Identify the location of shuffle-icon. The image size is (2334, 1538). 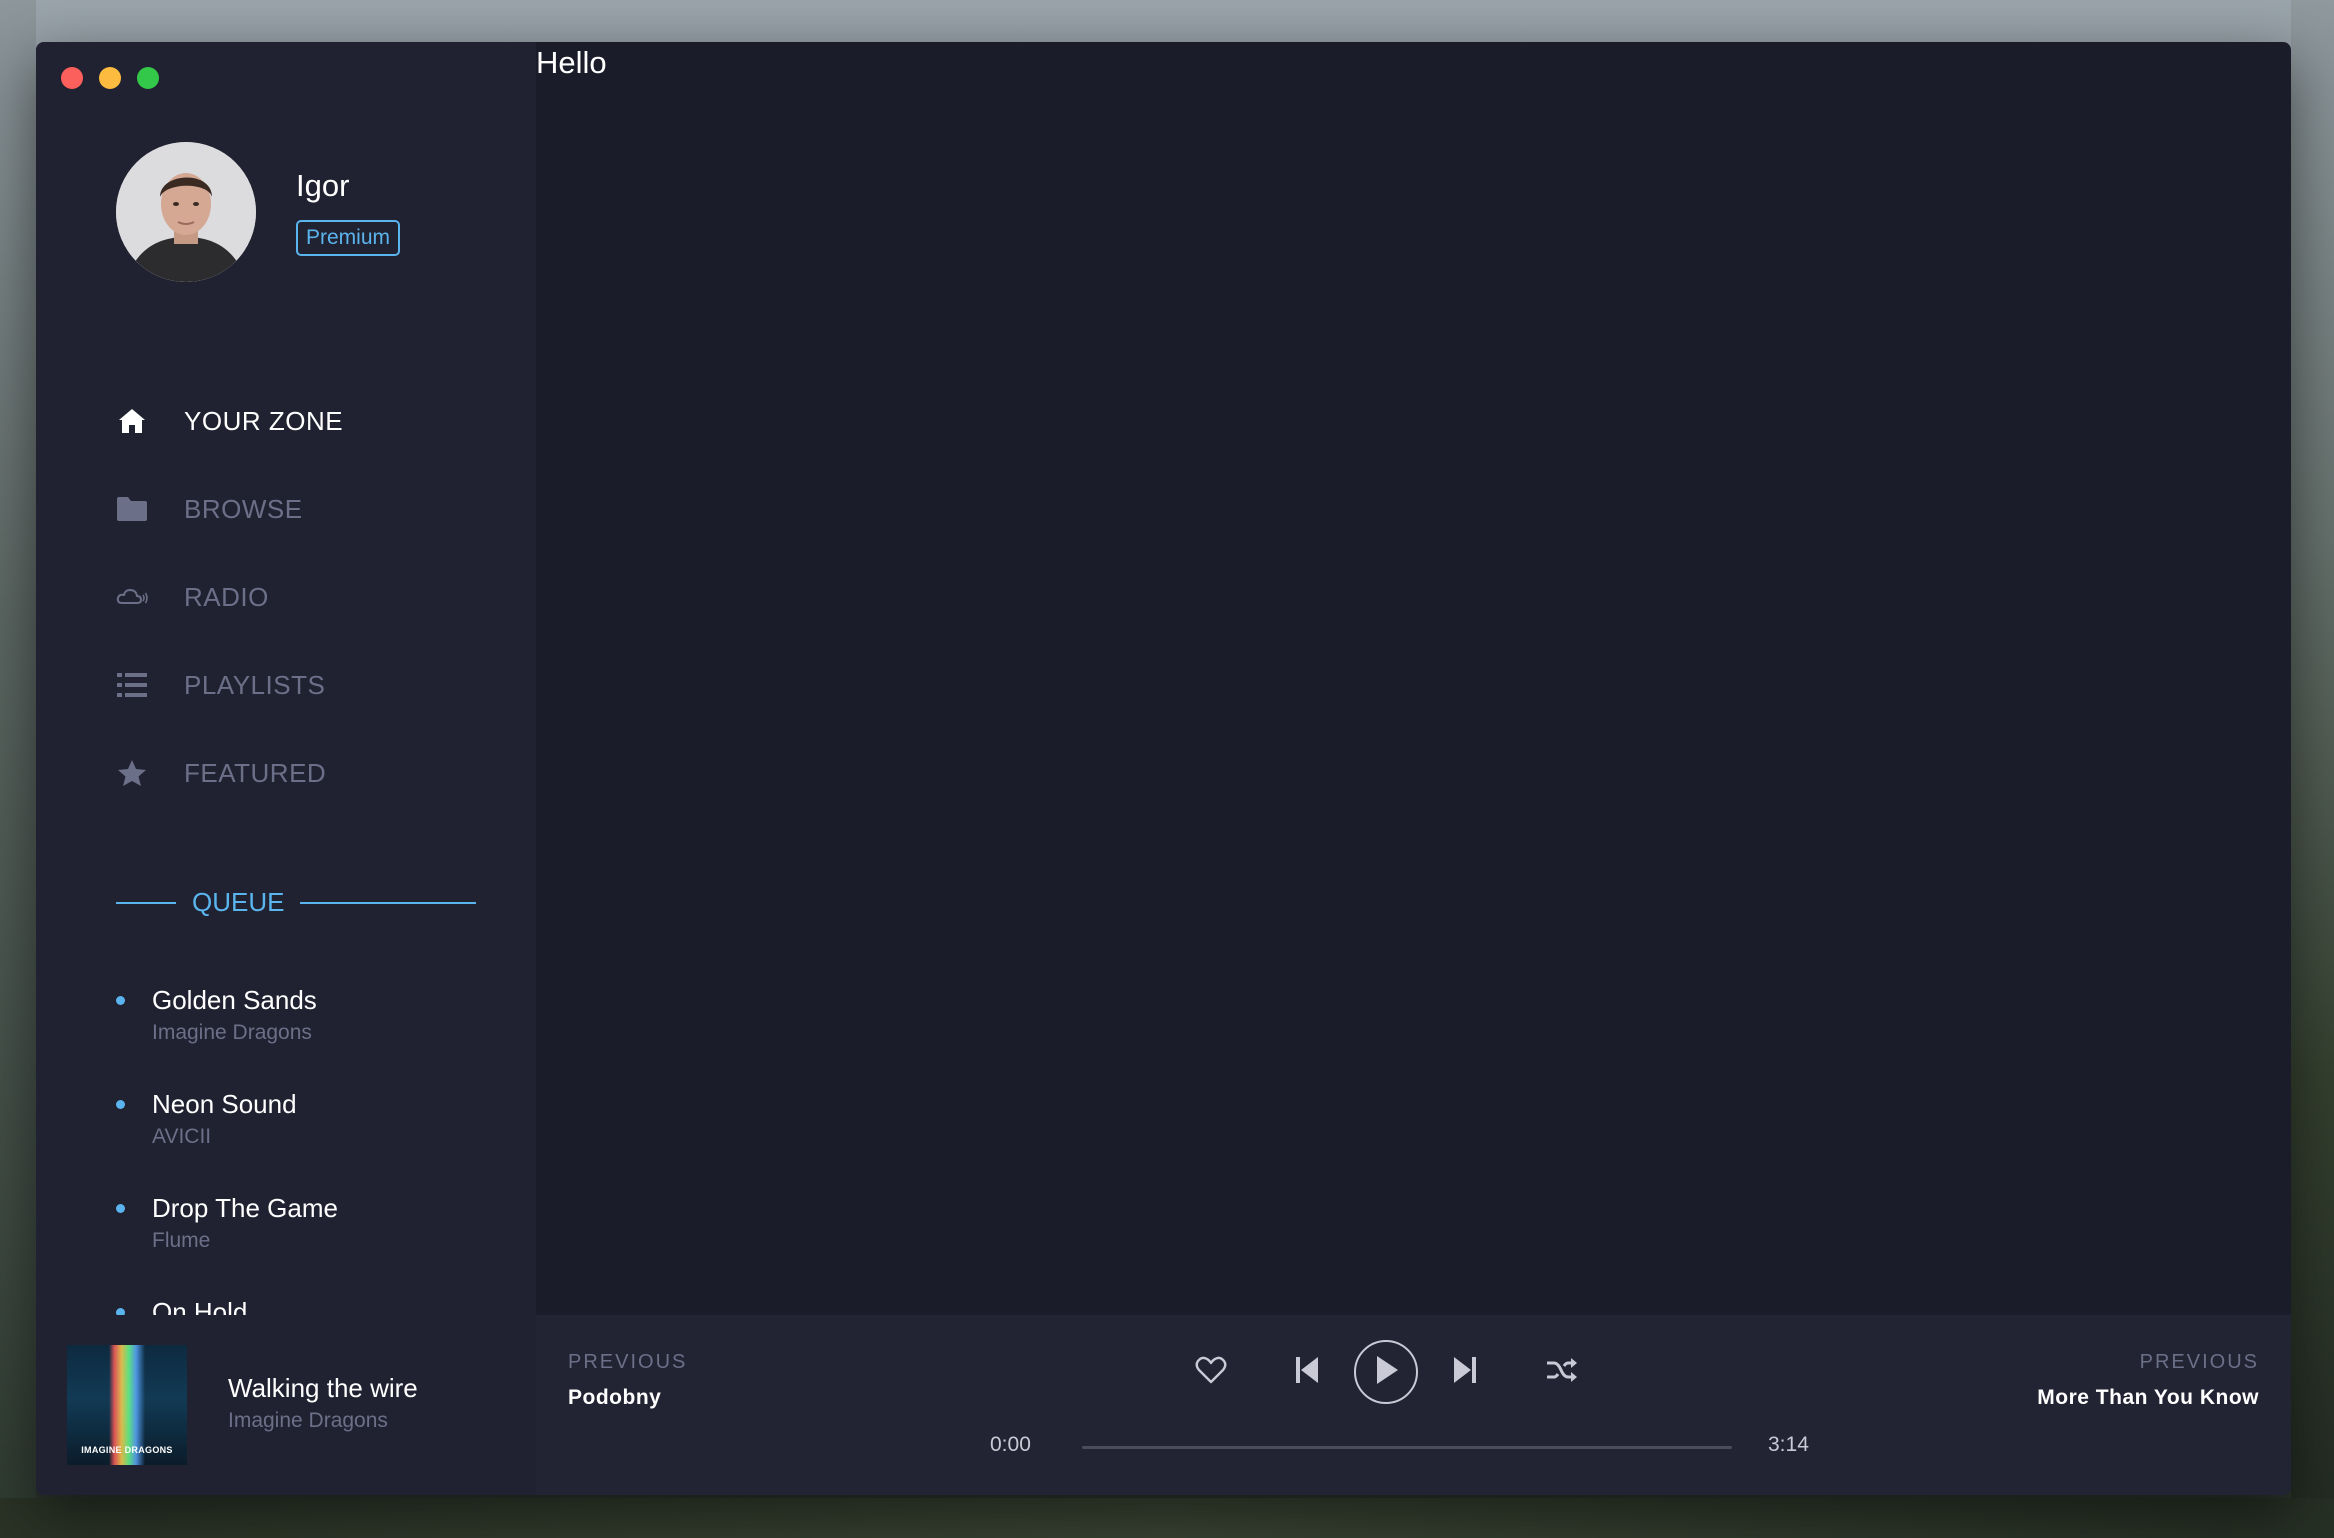
(1561, 1372).